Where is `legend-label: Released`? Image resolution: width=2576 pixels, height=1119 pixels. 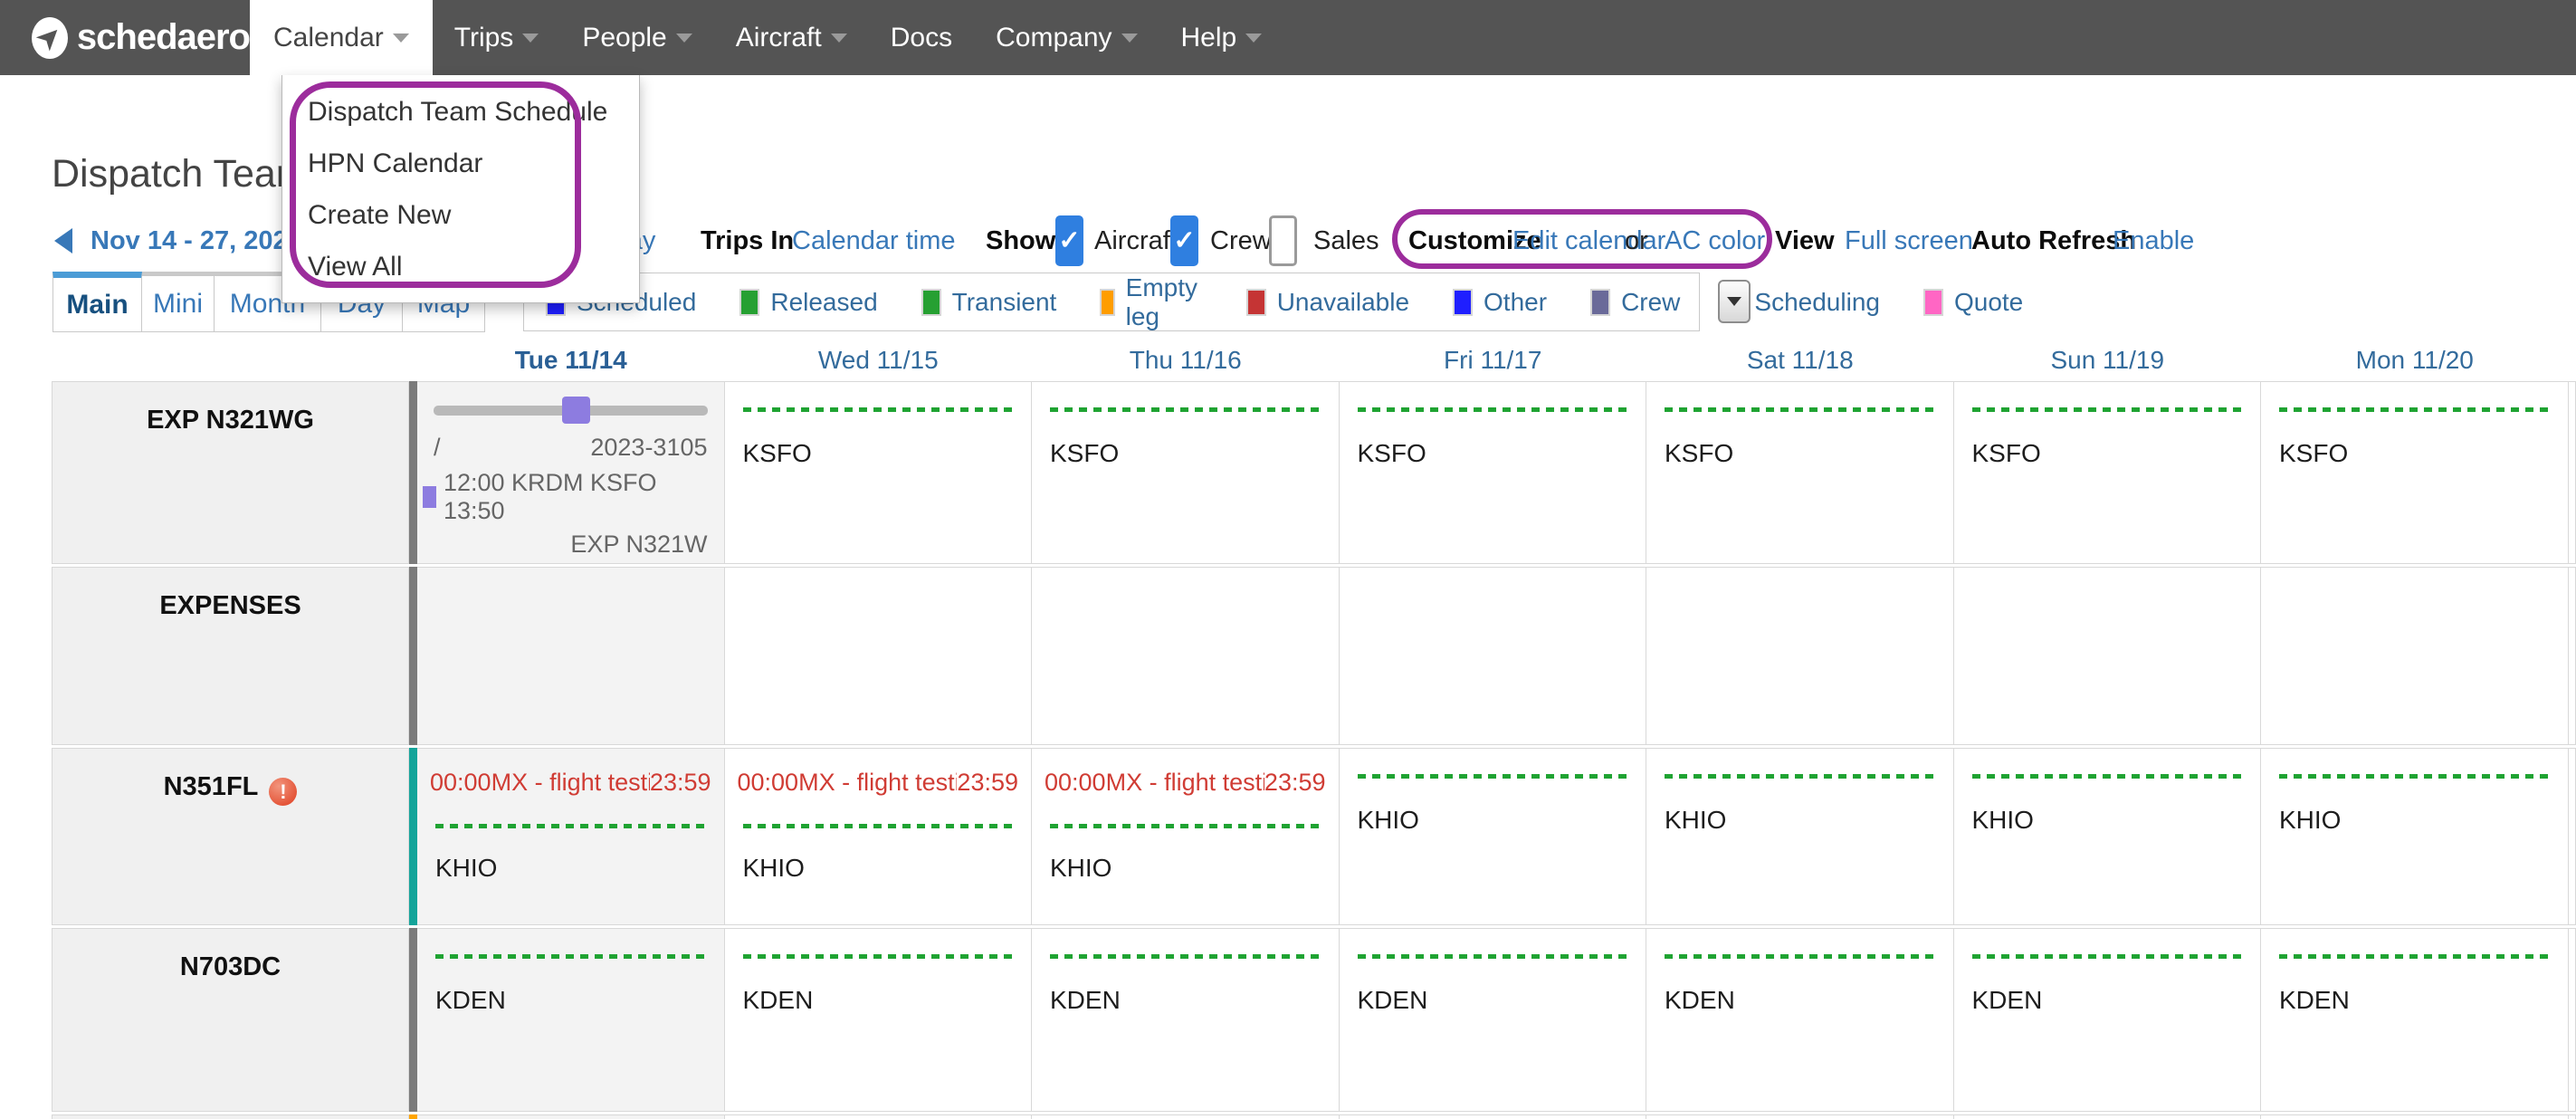 legend-label: Released is located at coordinates (824, 302).